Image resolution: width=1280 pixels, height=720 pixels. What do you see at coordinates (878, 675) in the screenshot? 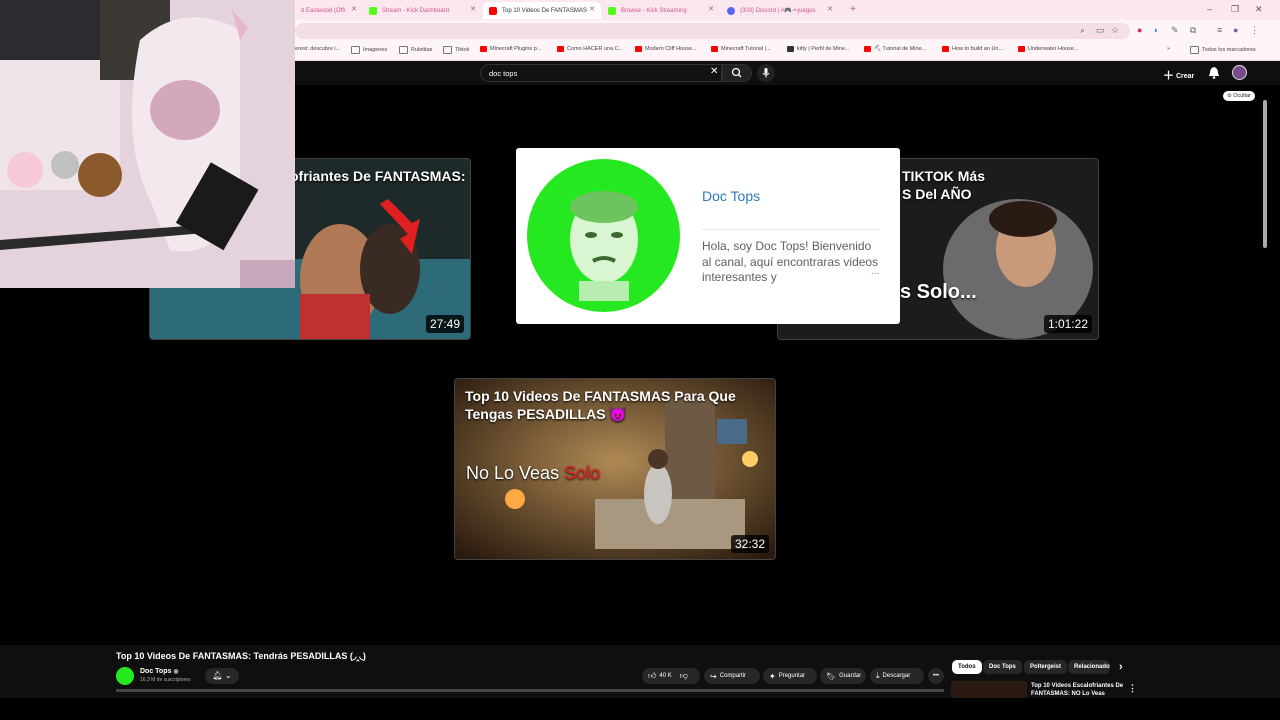
I see `download-icon: ⤓` at bounding box center [878, 675].